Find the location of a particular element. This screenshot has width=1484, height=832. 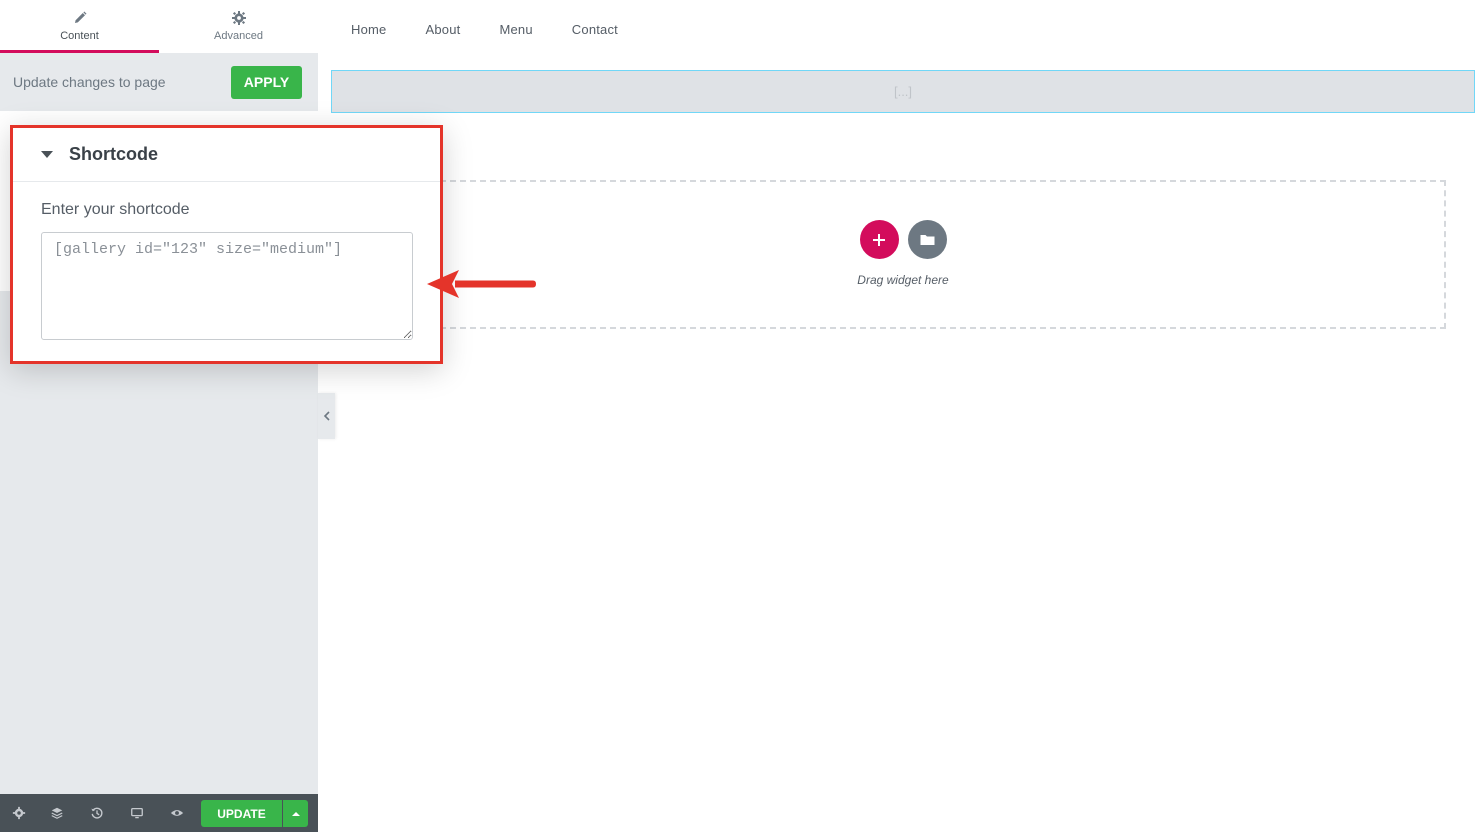

nav-about: About is located at coordinates (442, 29).